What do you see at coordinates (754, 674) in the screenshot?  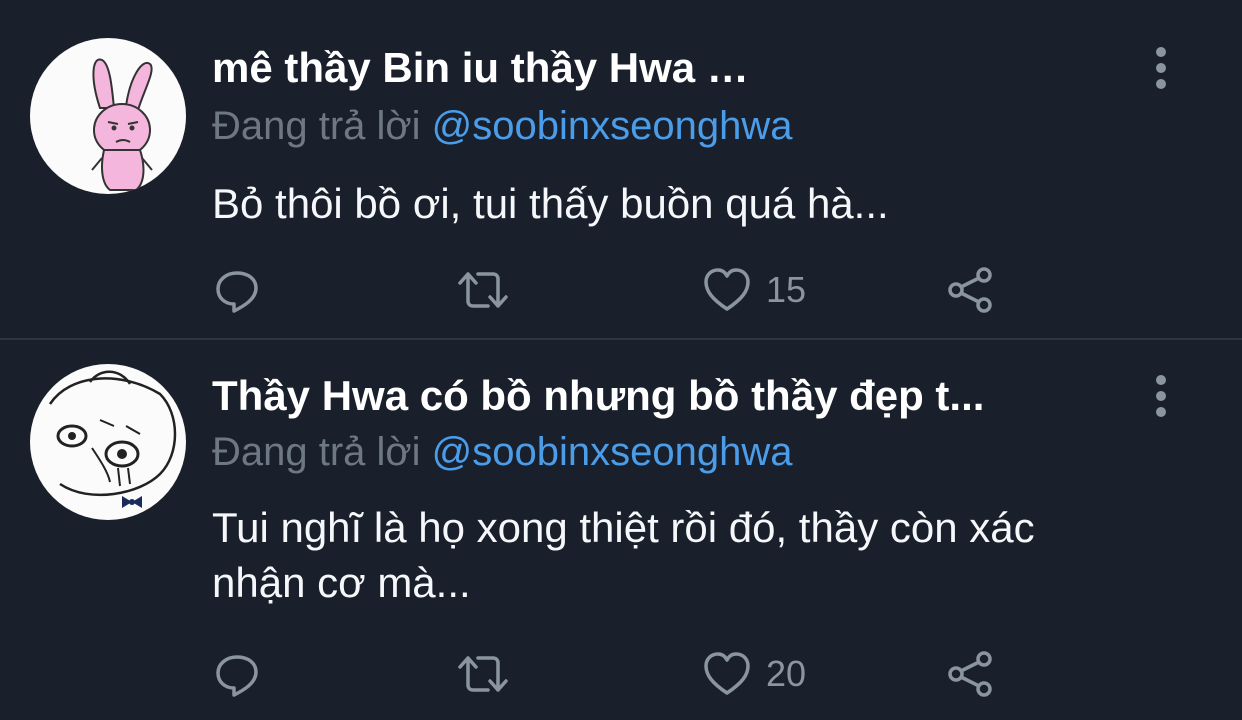 I see `like-button: 20` at bounding box center [754, 674].